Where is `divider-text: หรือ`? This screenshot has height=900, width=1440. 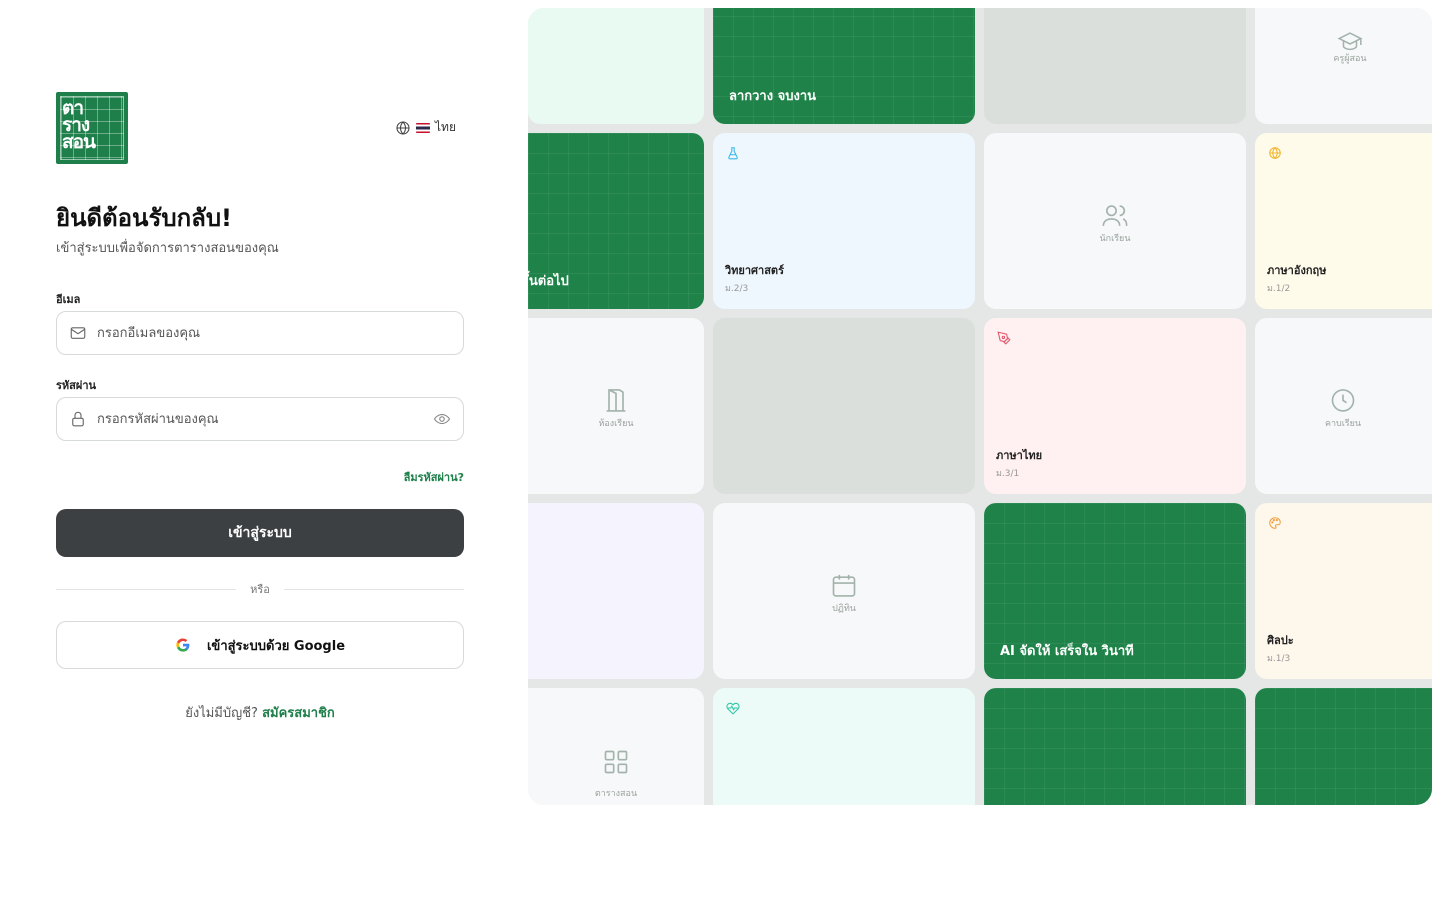
divider-text: หรือ is located at coordinates (260, 589).